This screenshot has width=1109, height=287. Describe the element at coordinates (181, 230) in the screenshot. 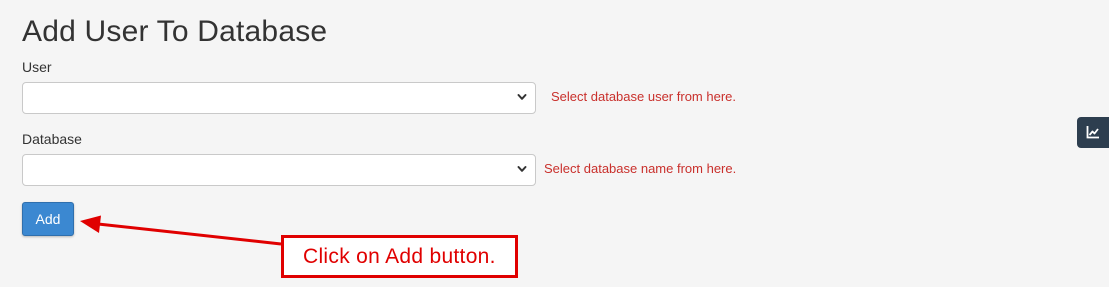

I see `annotation-arrow` at that location.